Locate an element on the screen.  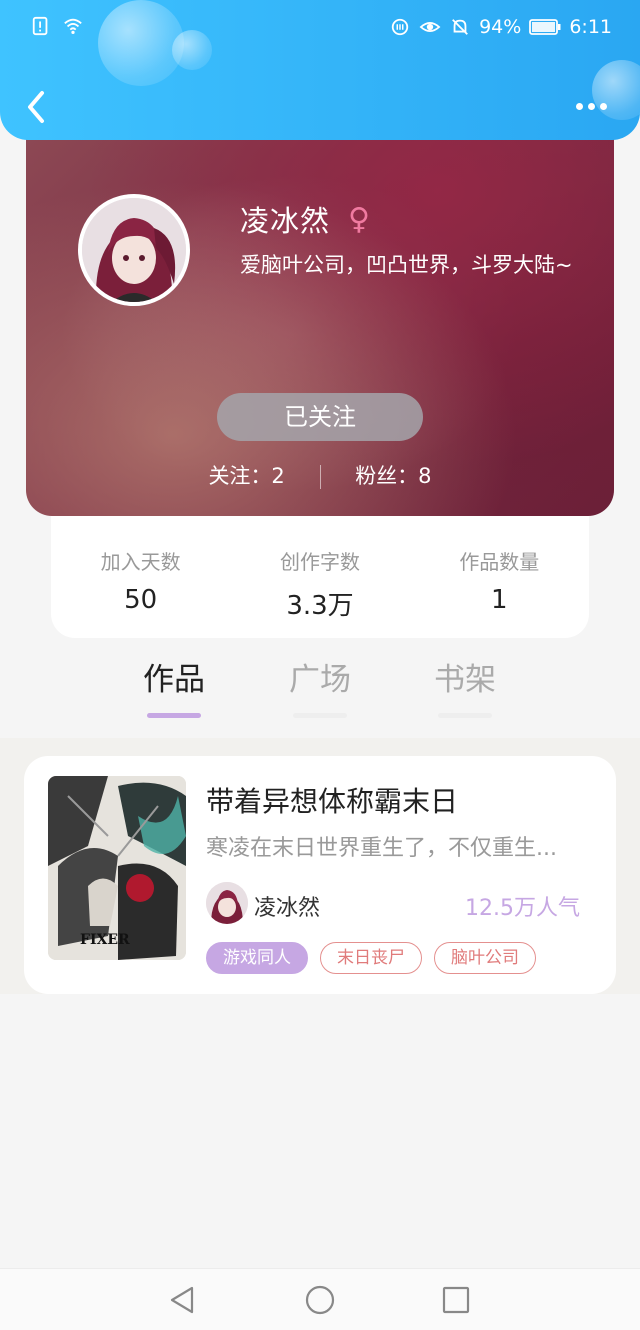
tab-bar: 作品 广场 书架 is located at coordinates (320, 695).